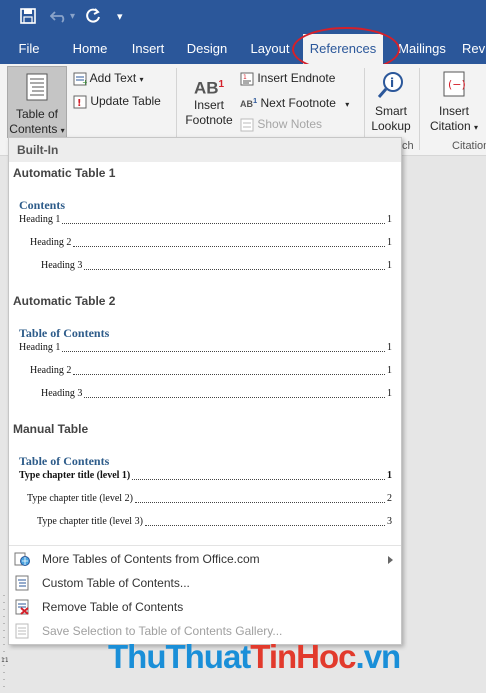  Describe the element at coordinates (391, 102) in the screenshot. I see `smart-lookup-button: i Smart Lookup` at that location.